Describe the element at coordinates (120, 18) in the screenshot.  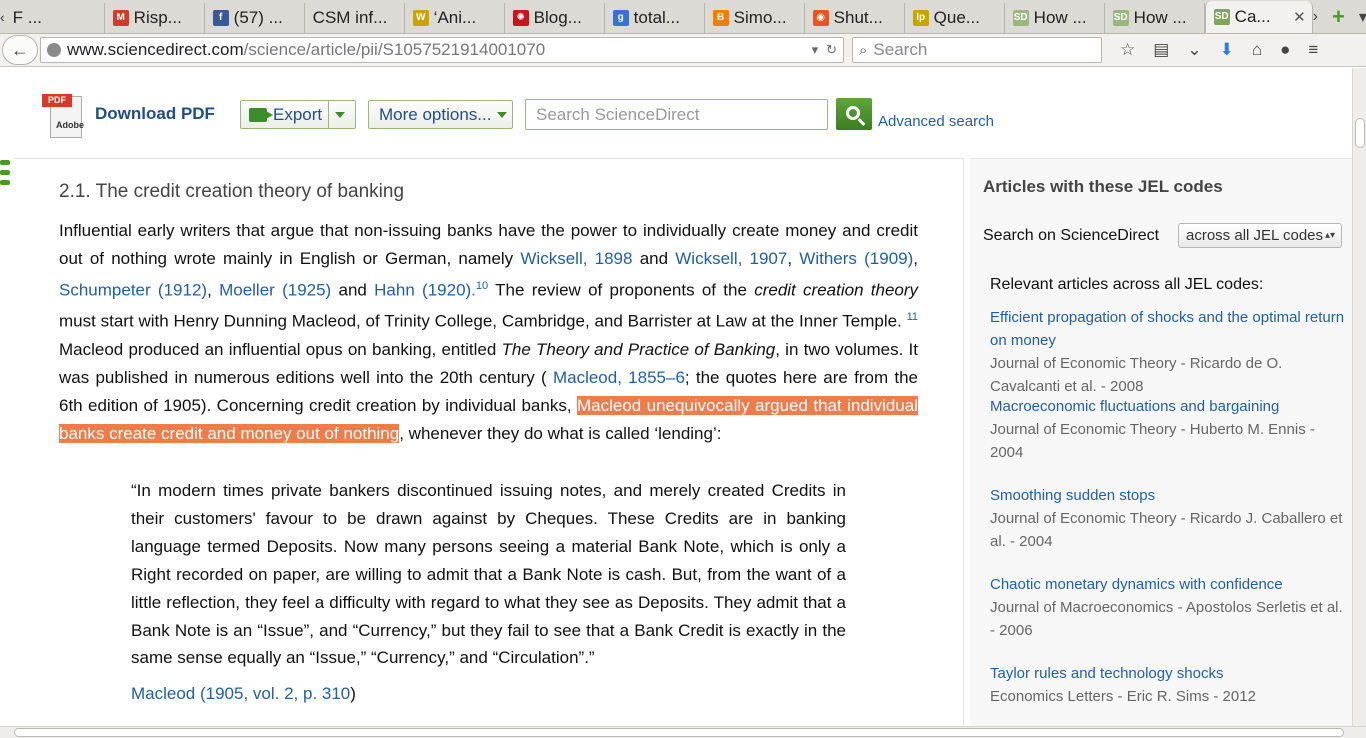
I see `tab-favicon-icon: M` at that location.